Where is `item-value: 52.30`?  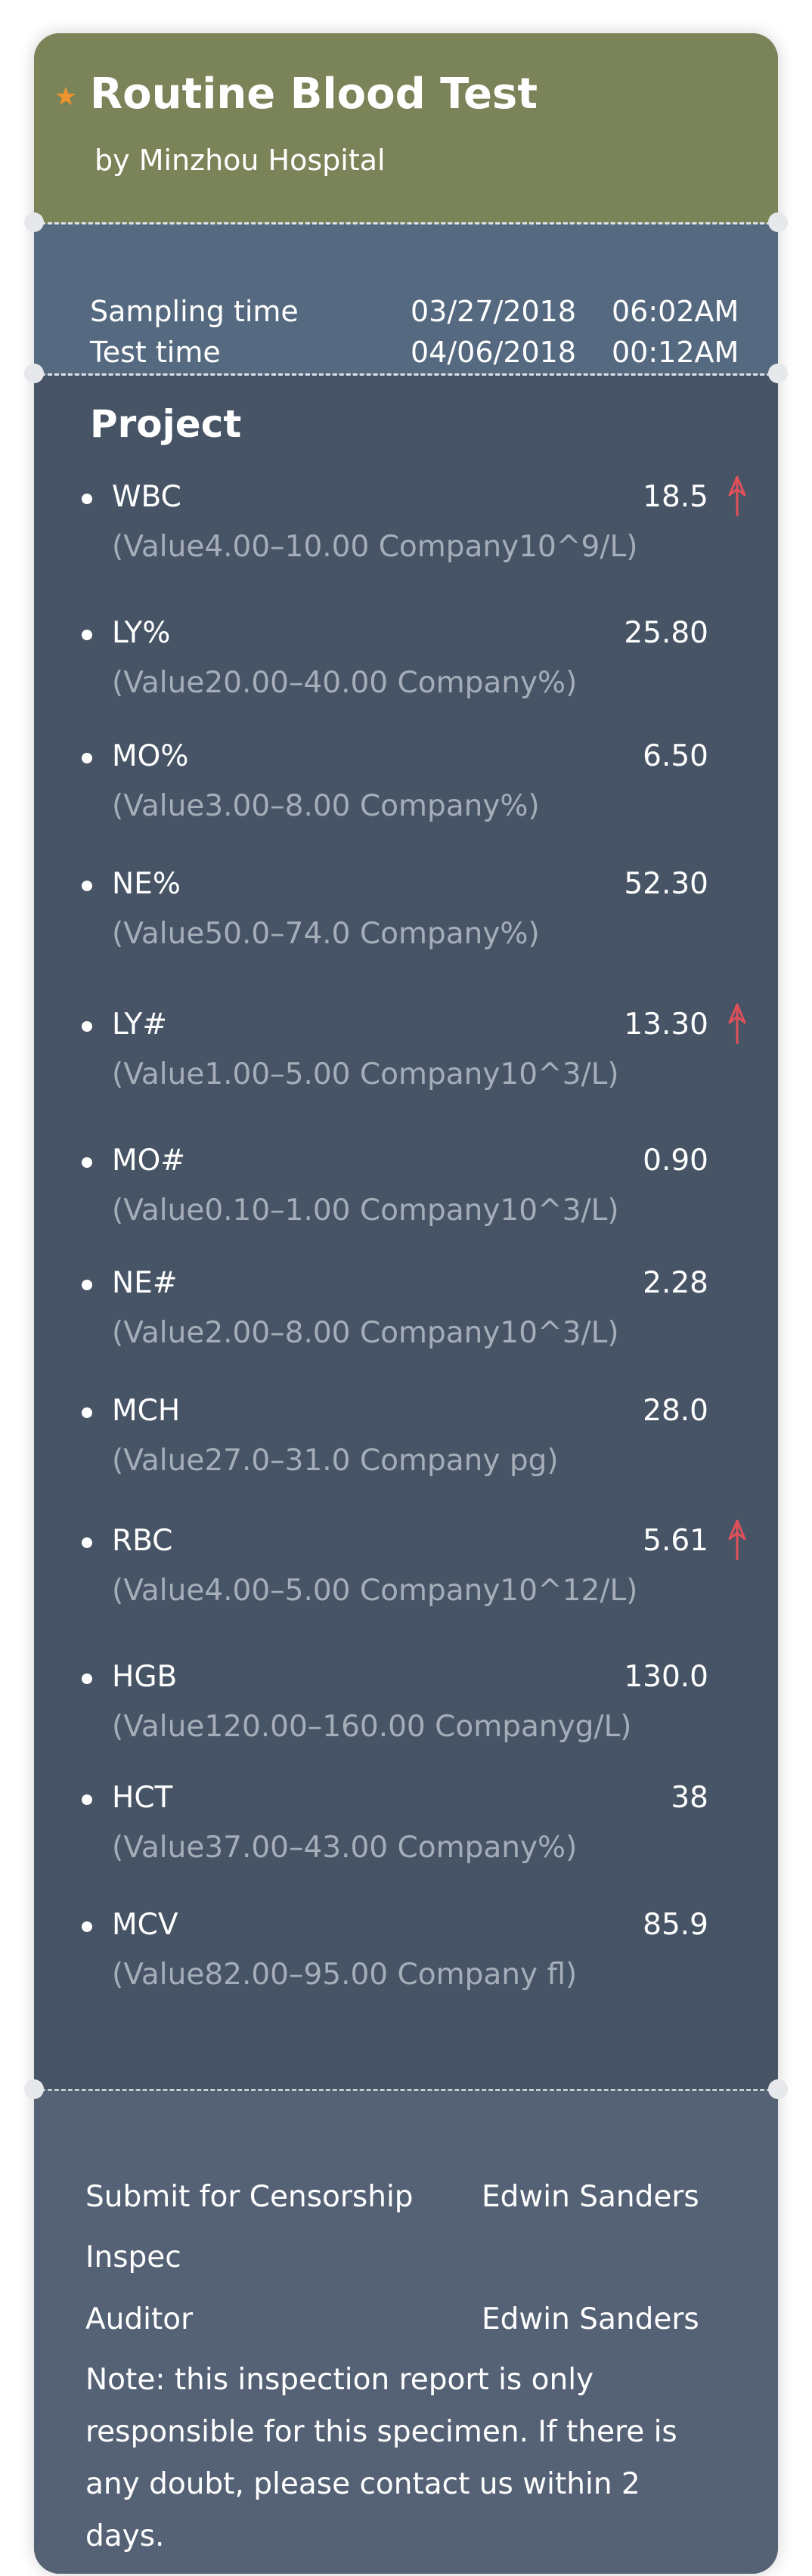 item-value: 52.30 is located at coordinates (666, 884).